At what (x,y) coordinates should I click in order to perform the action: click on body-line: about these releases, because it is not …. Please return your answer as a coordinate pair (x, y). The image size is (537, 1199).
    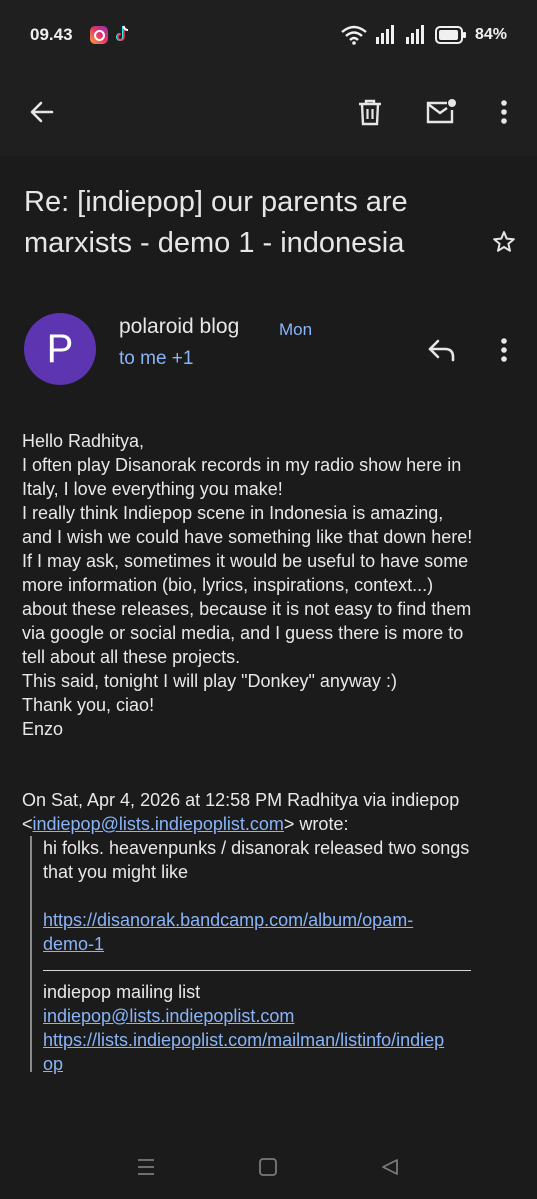
    Looking at the image, I should click on (247, 609).